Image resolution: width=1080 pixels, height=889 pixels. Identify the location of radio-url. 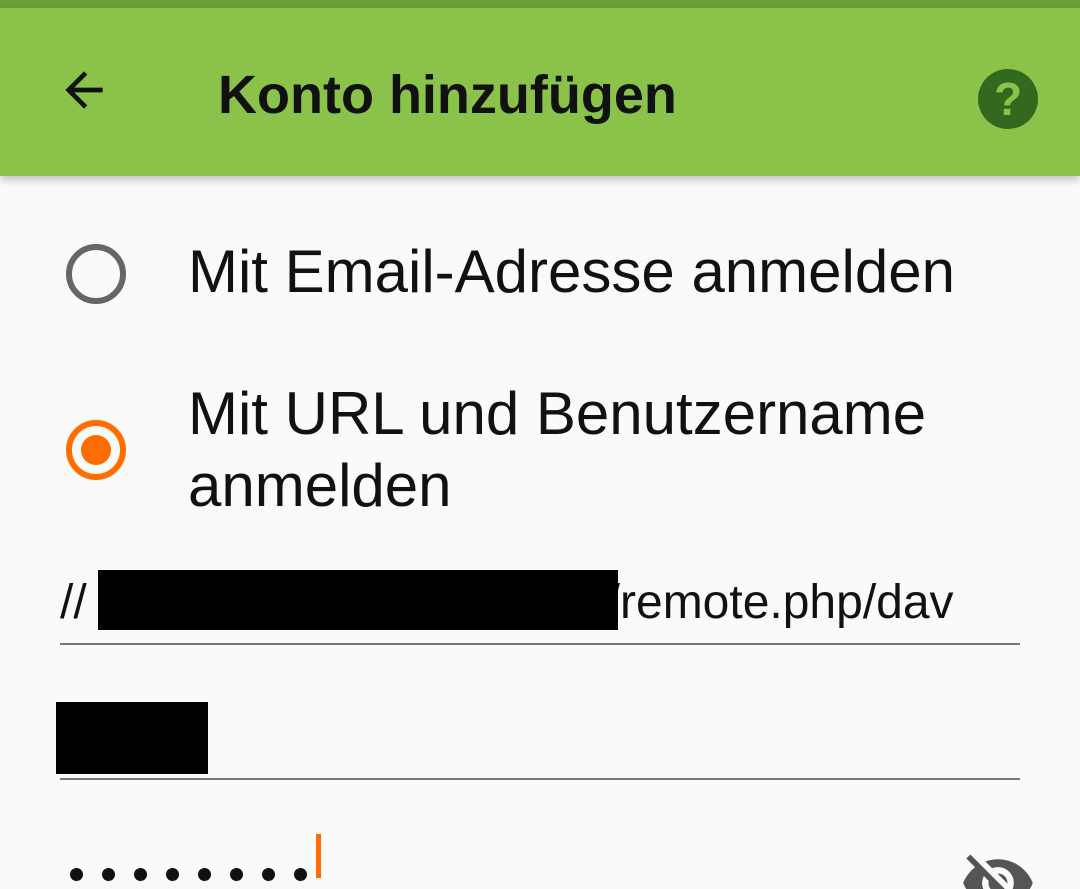
(96, 450).